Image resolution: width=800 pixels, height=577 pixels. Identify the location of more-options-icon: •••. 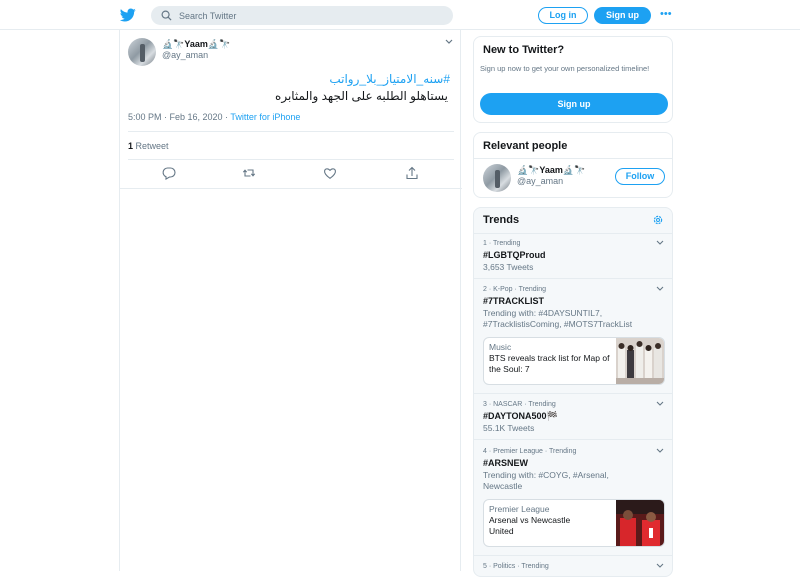
(666, 14).